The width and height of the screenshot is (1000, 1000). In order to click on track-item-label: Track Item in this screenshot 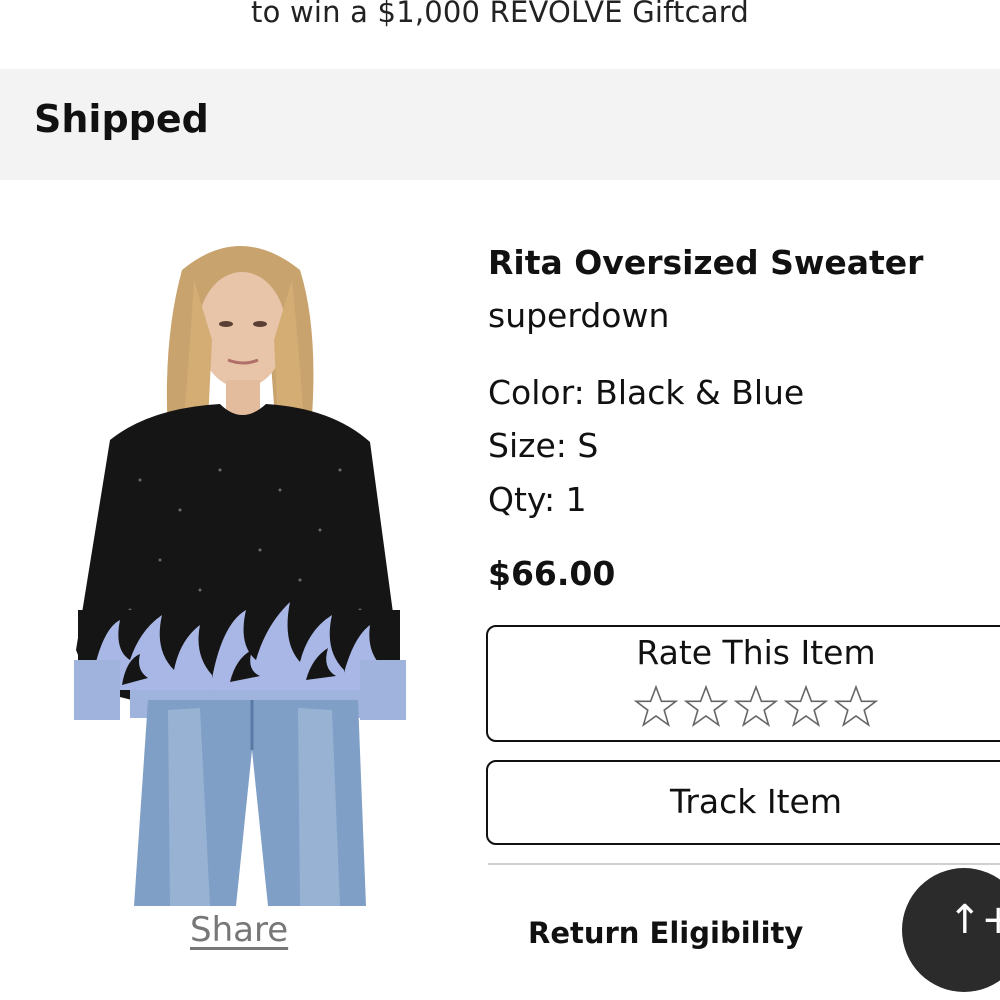, I will do `click(756, 801)`.